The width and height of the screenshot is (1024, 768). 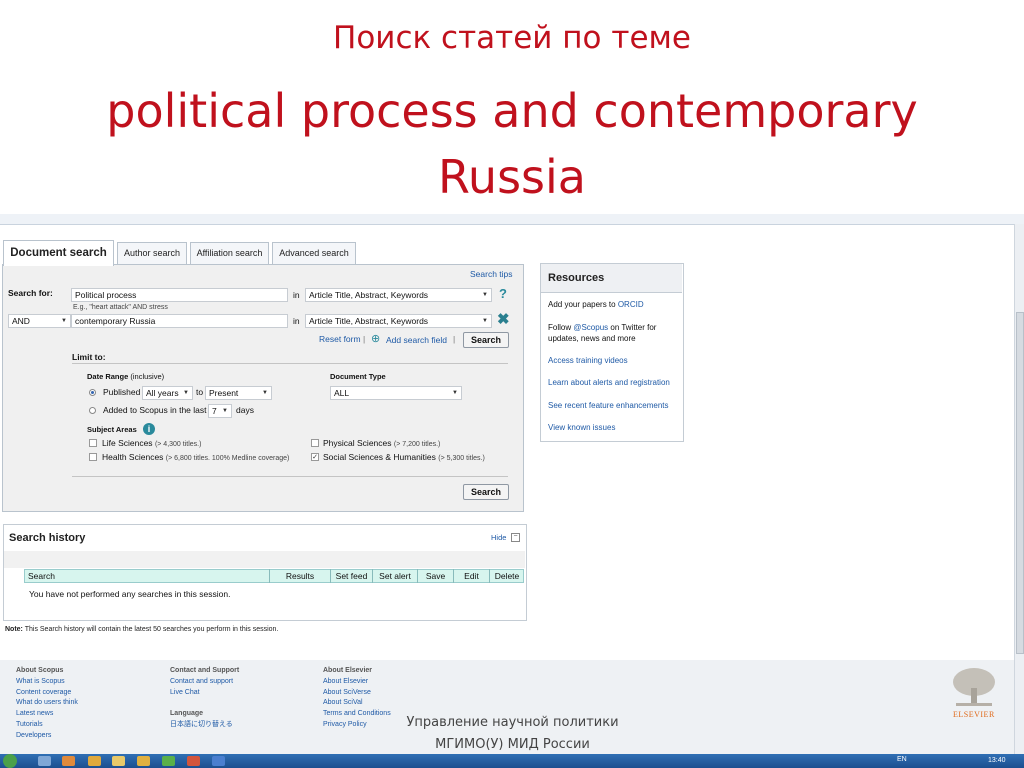 I want to click on windows-taskbar, so click(x=512, y=761).